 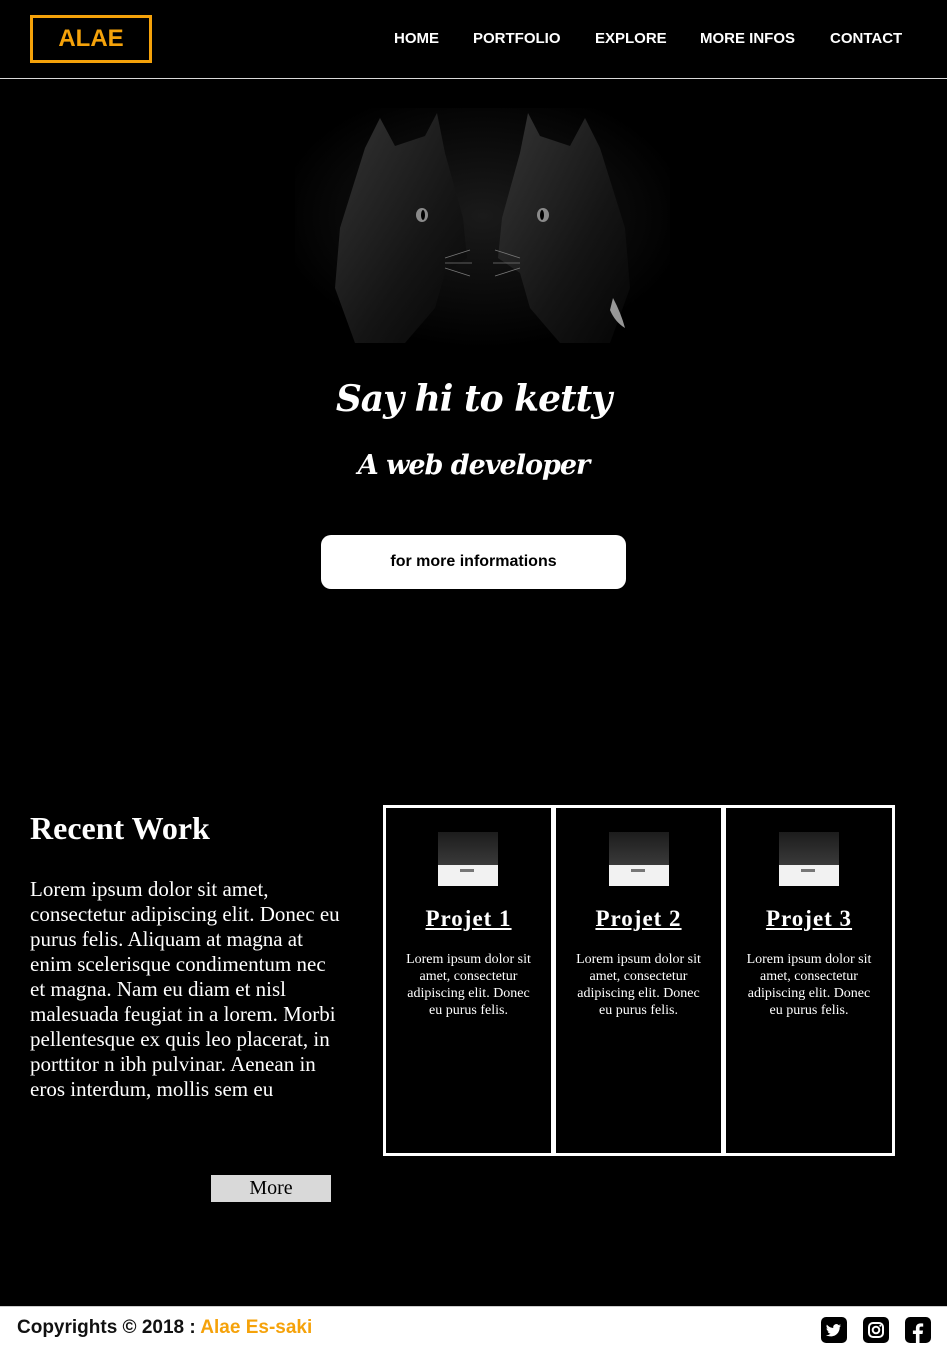 What do you see at coordinates (631, 38) in the screenshot?
I see `nav-explore: EXPLORE` at bounding box center [631, 38].